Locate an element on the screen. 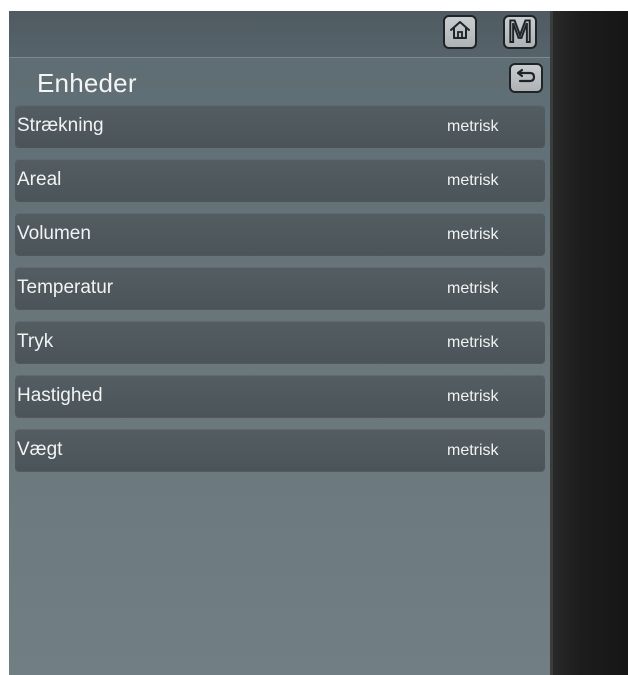  unit-row-straekning: Strækning metrisk is located at coordinates (280, 126).